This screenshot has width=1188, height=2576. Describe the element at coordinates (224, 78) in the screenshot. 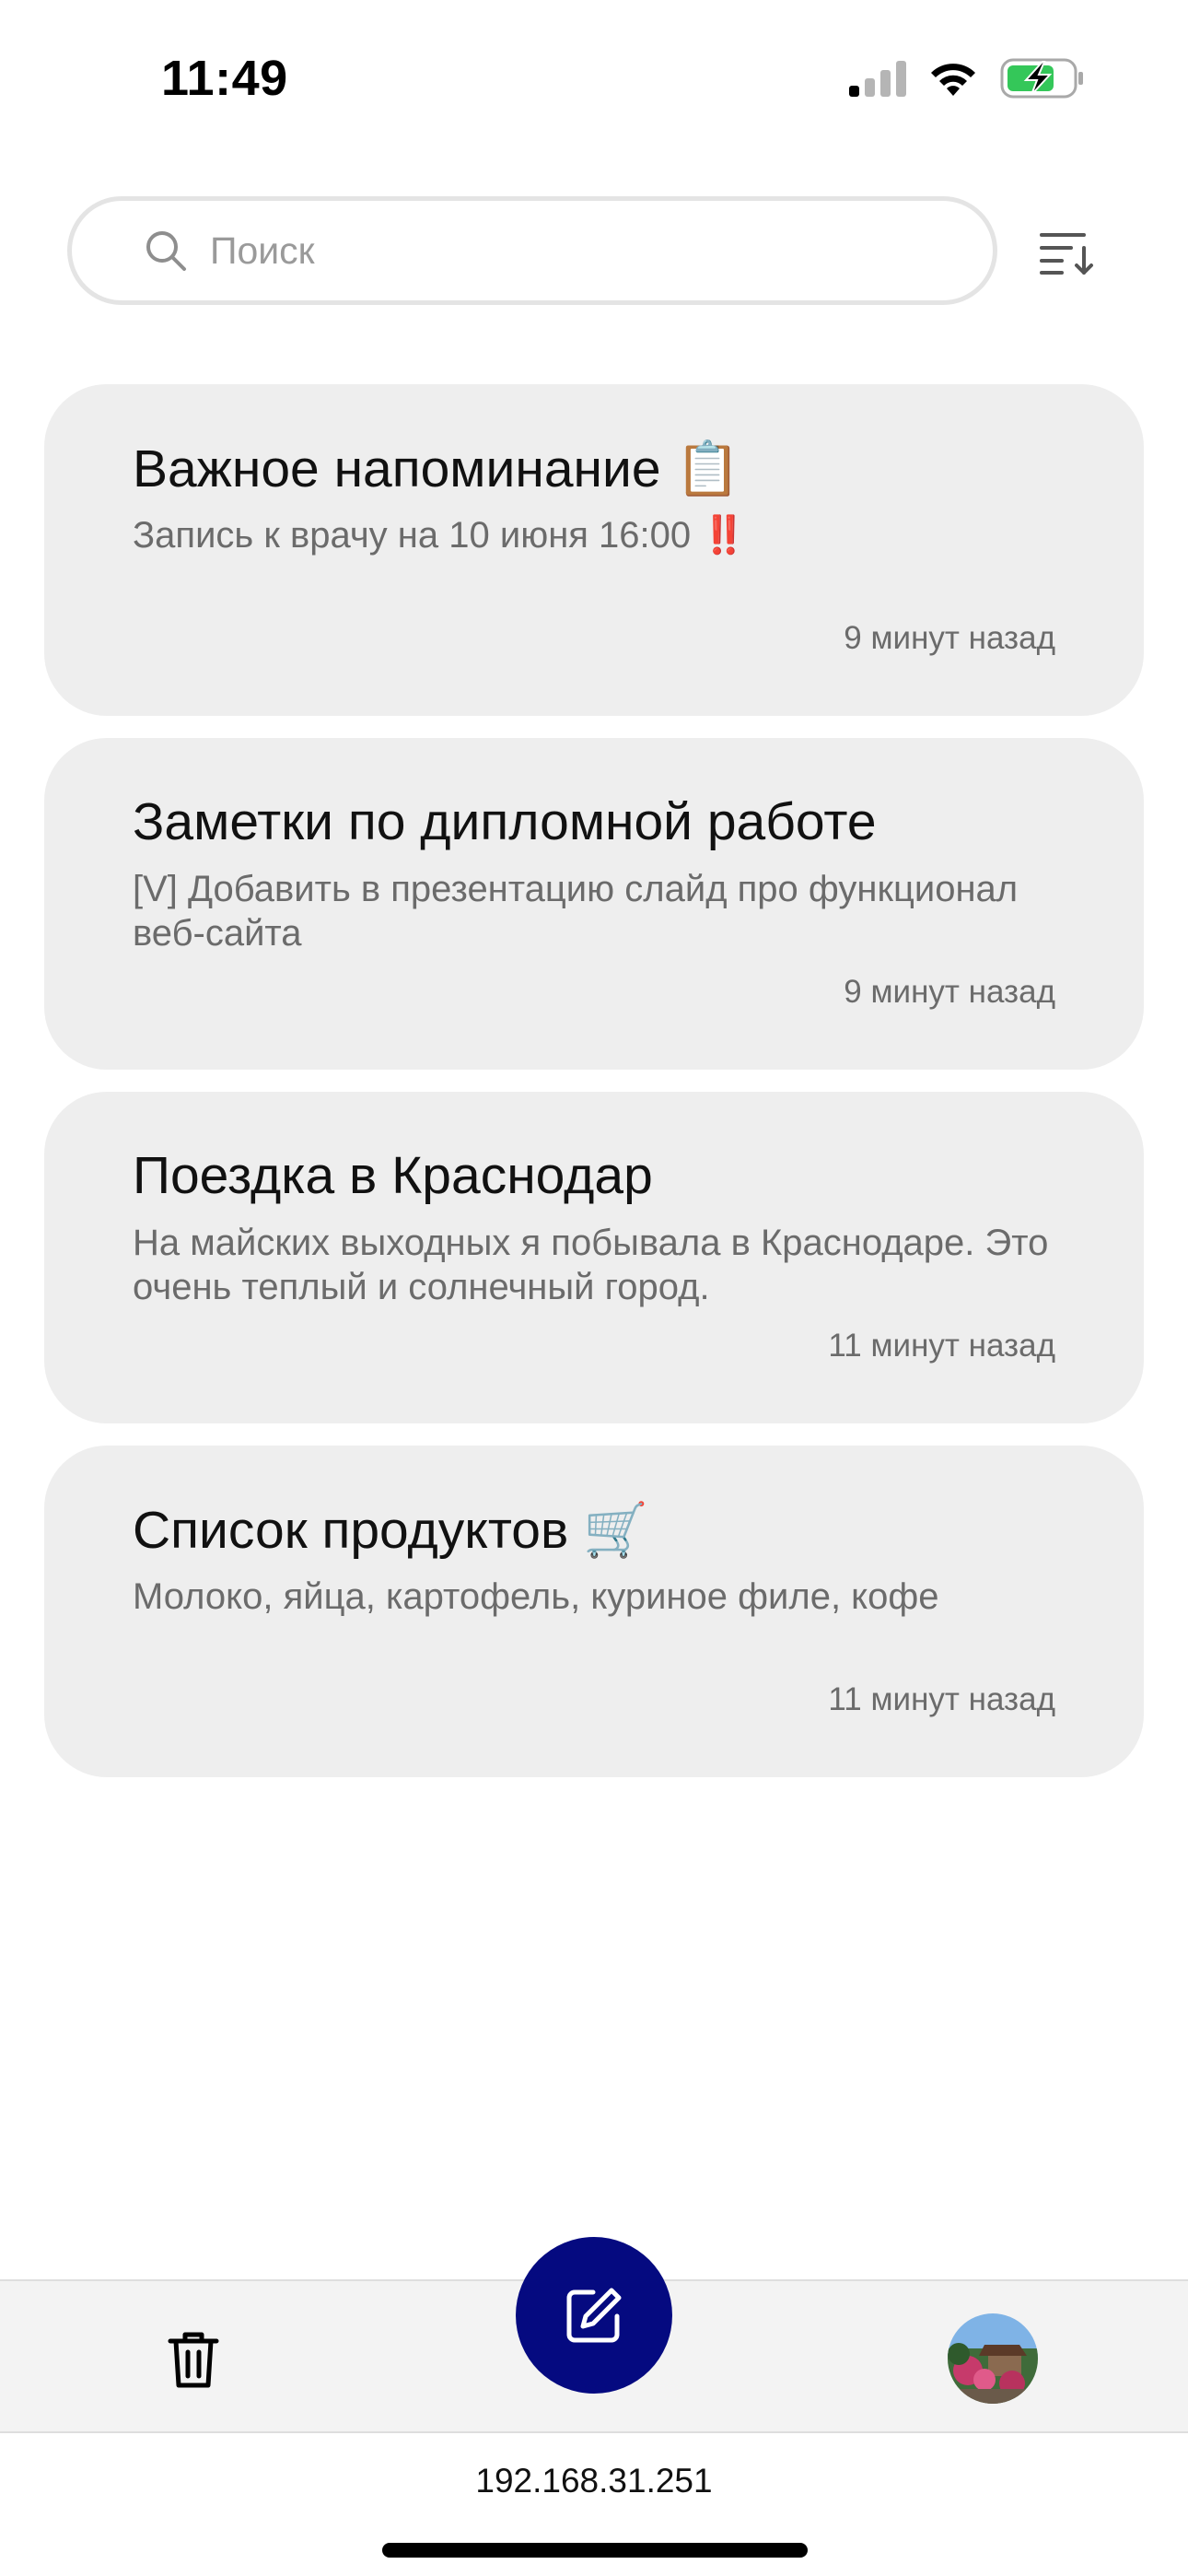

I see `status-time: 11:49` at that location.